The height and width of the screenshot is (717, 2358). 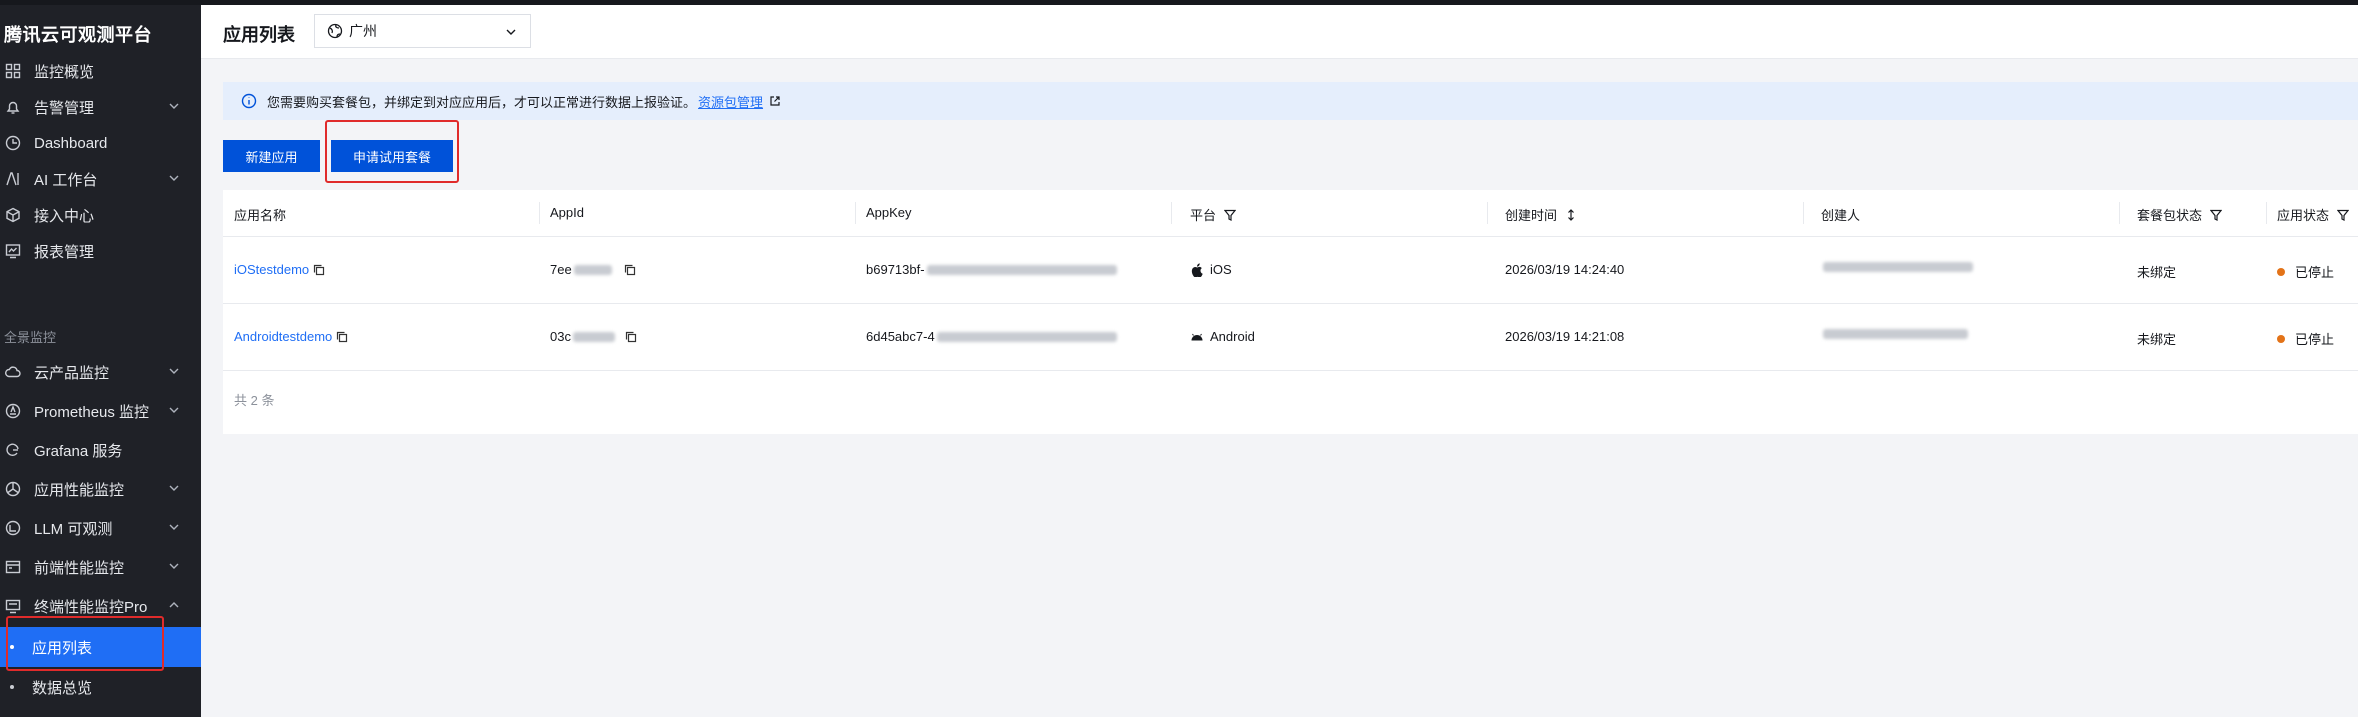 What do you see at coordinates (1841, 215) in the screenshot?
I see `column-header-creator: 创建人` at bounding box center [1841, 215].